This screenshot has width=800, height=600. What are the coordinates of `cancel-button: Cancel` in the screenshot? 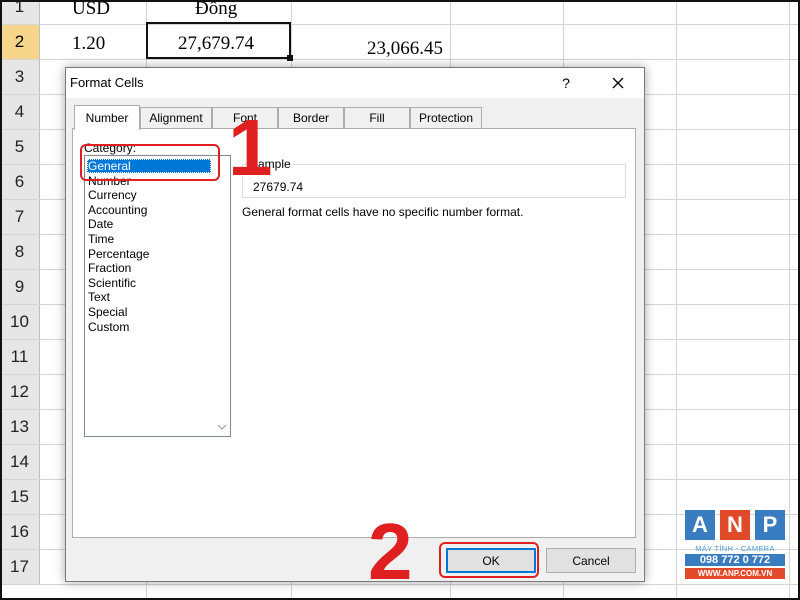 It's located at (591, 560).